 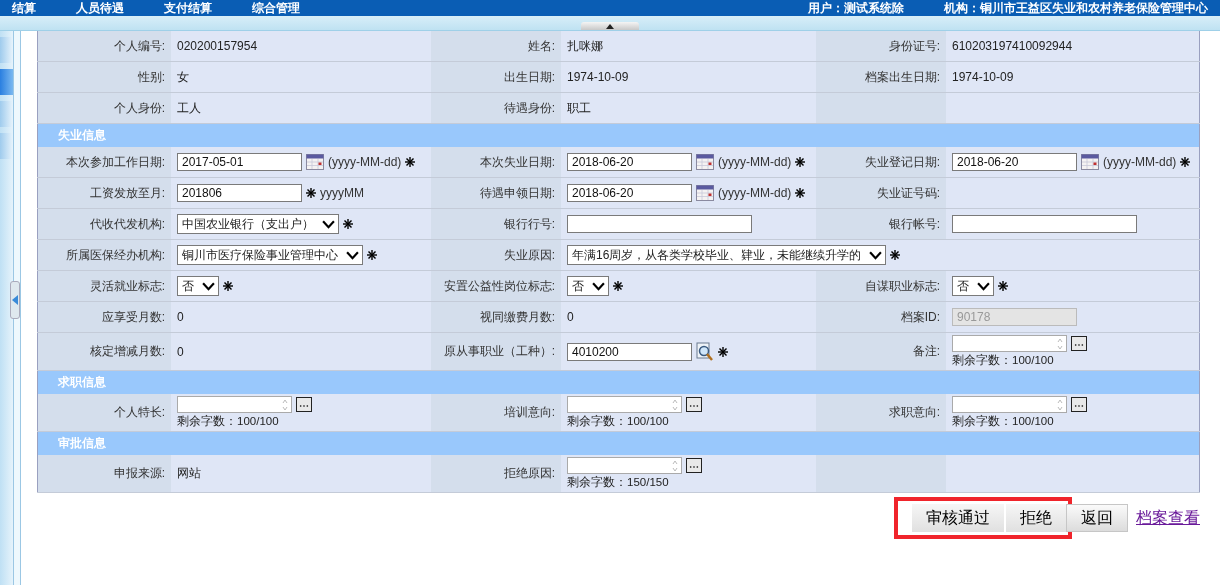 What do you see at coordinates (127, 223) in the screenshot?
I see `field-label: 代收代发机构:` at bounding box center [127, 223].